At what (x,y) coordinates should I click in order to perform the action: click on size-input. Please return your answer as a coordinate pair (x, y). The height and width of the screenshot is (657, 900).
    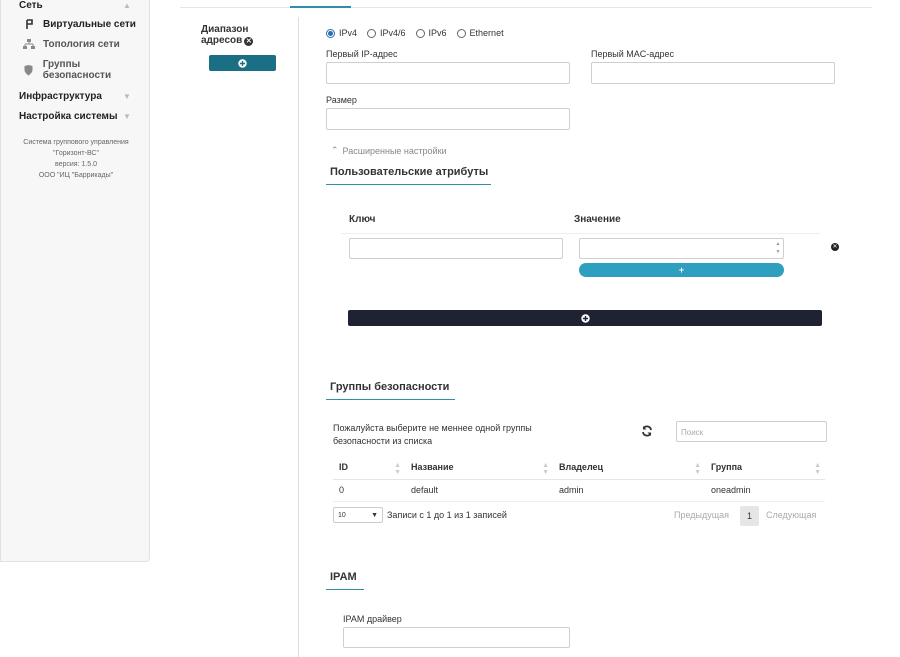
    Looking at the image, I should click on (448, 119).